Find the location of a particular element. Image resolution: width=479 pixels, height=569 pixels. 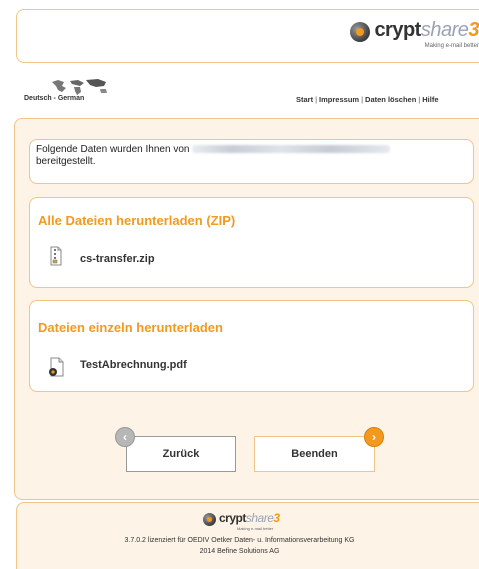

nav-impressum: Impressum is located at coordinates (339, 99).